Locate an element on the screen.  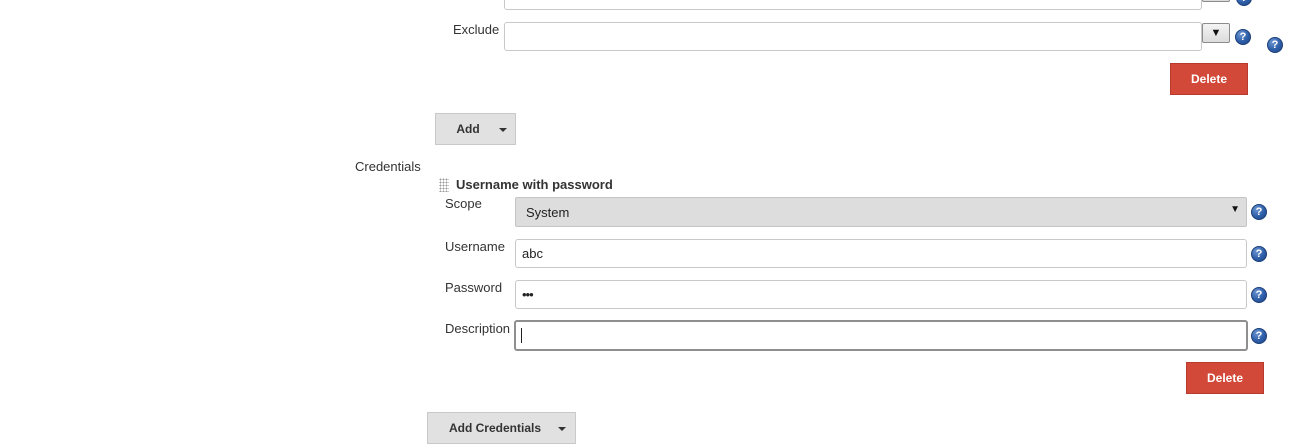
add-credentials-button-label: Add Credentials is located at coordinates (494, 428).